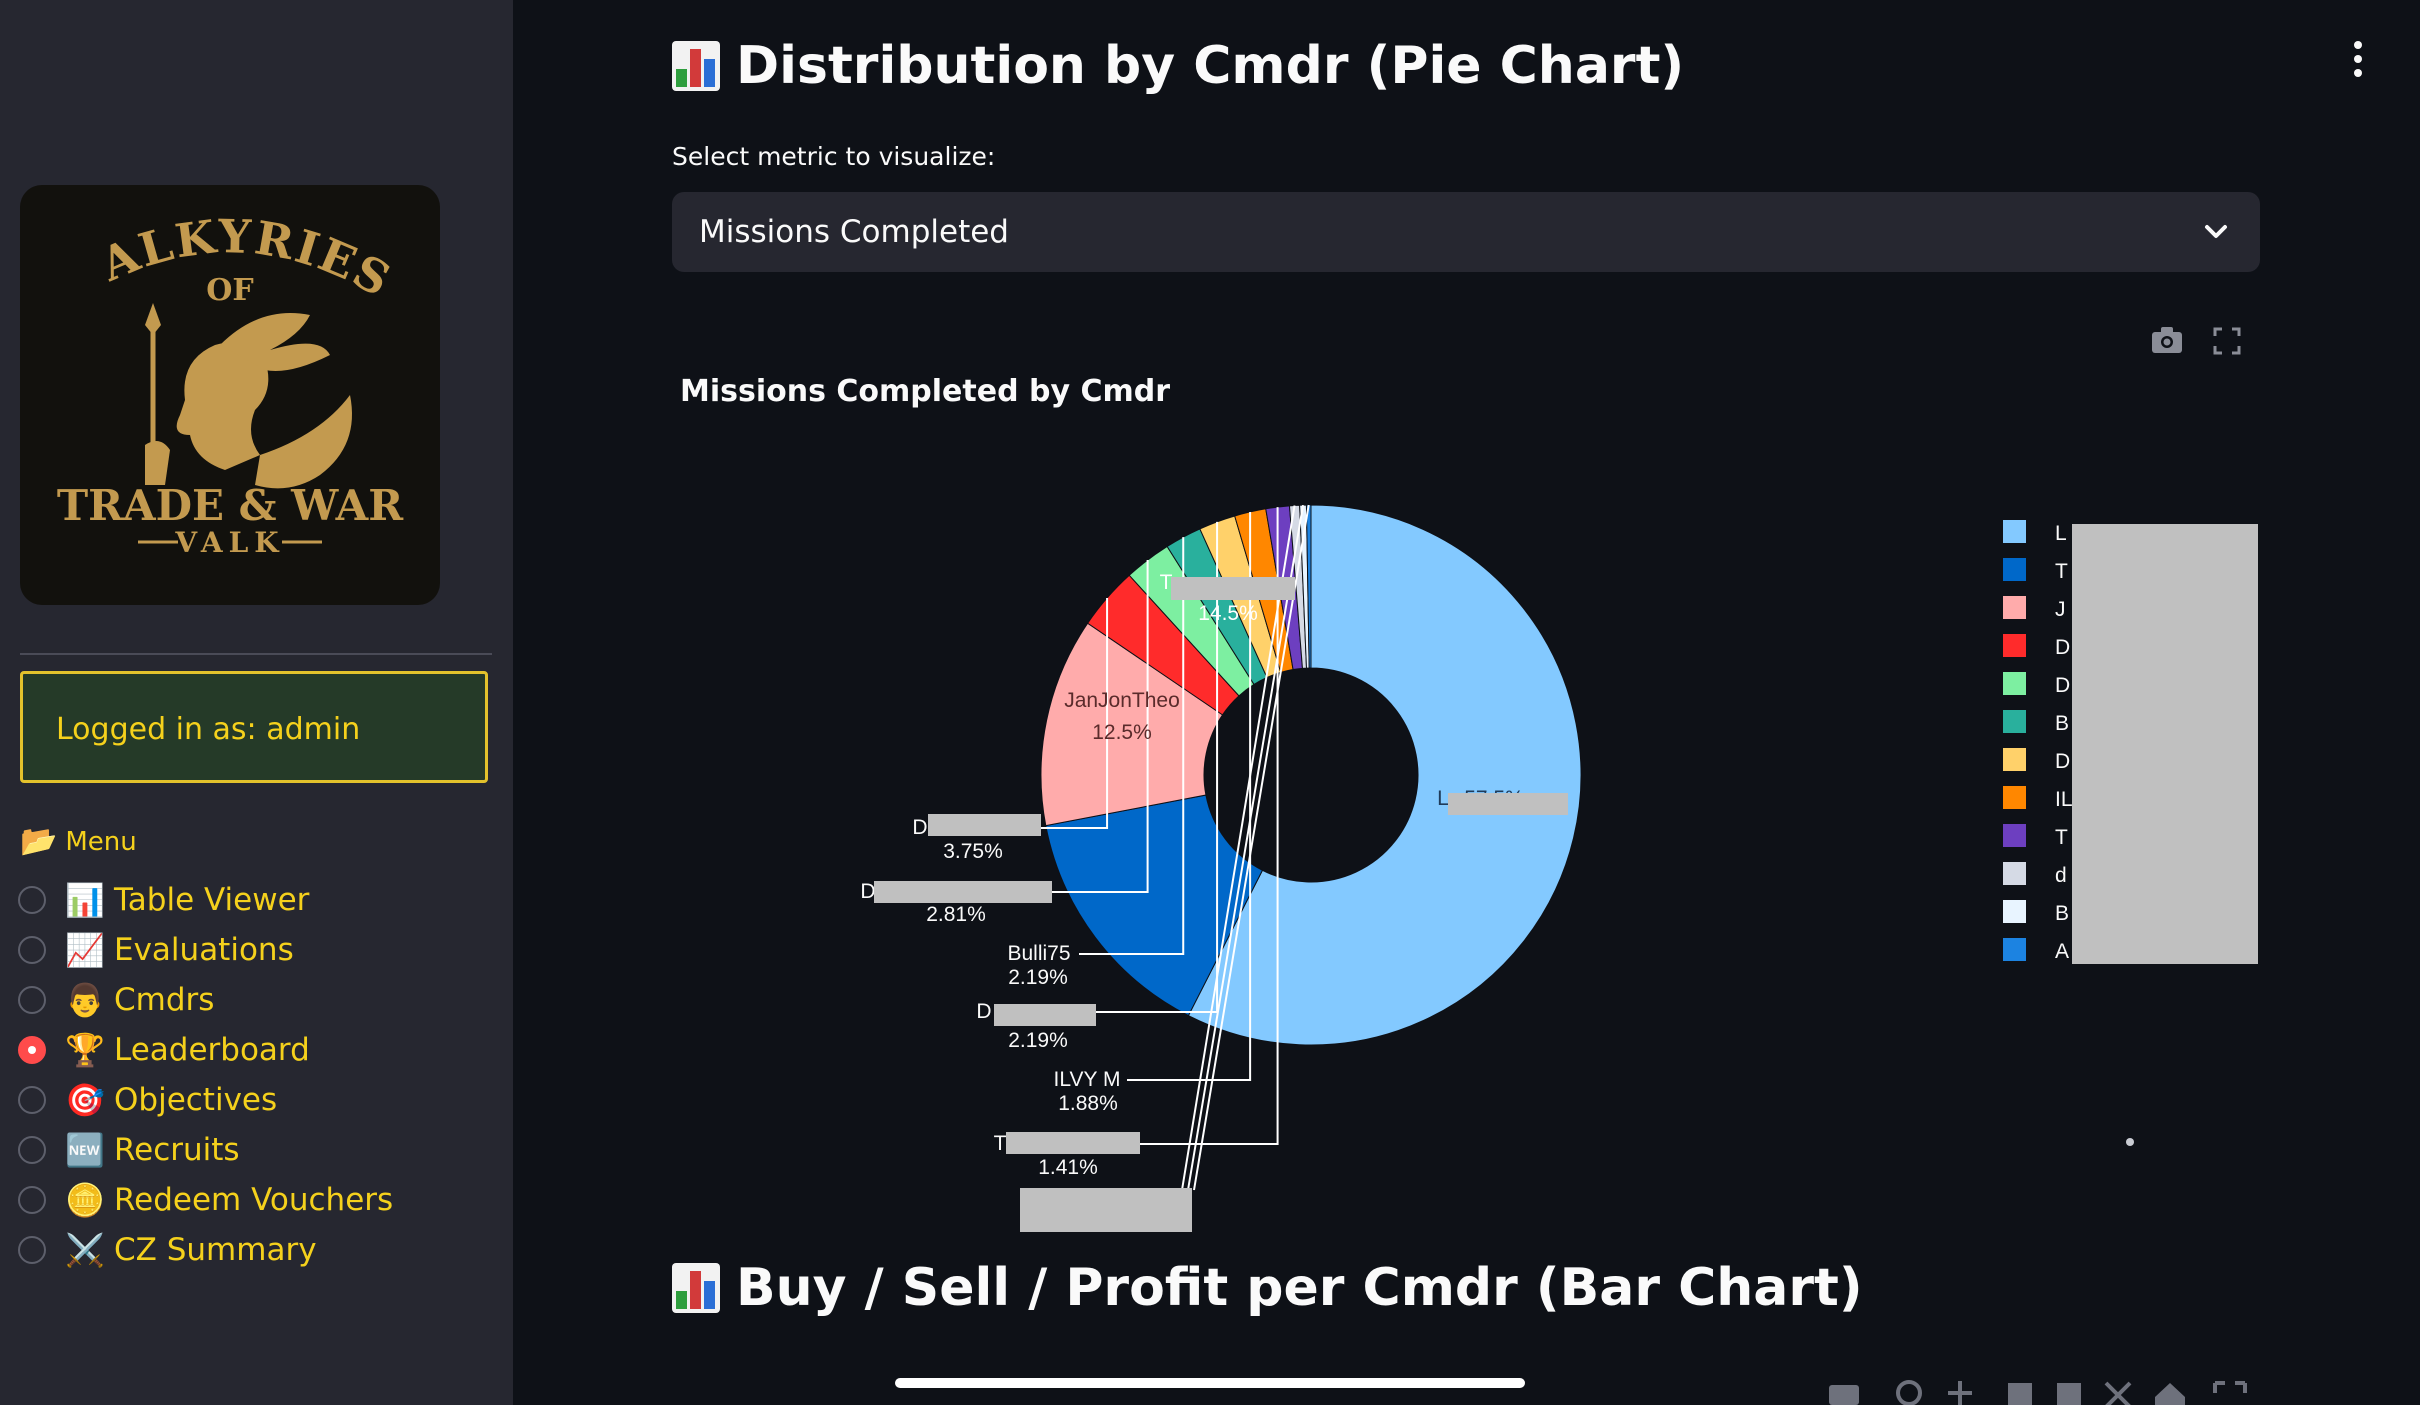  I want to click on bar-chart-icon: 📊, so click(85, 900).